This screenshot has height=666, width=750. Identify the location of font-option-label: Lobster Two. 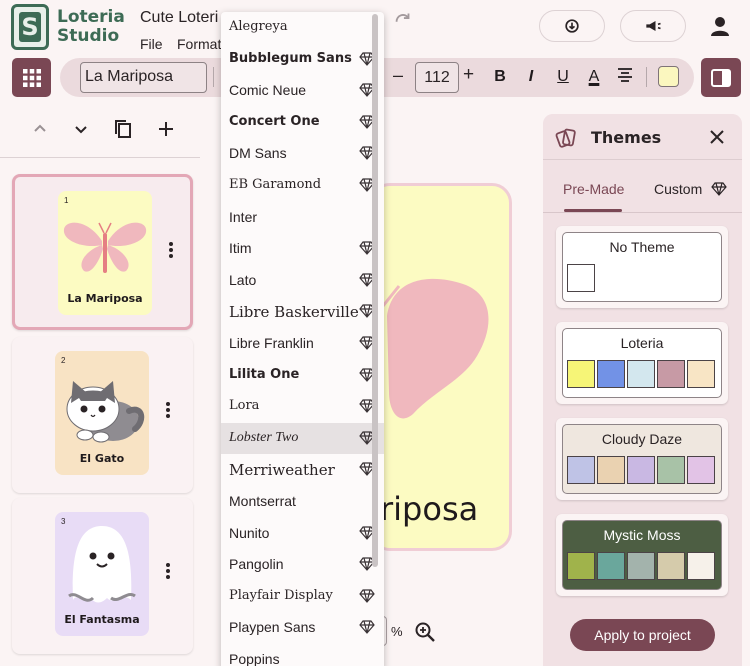
(264, 437).